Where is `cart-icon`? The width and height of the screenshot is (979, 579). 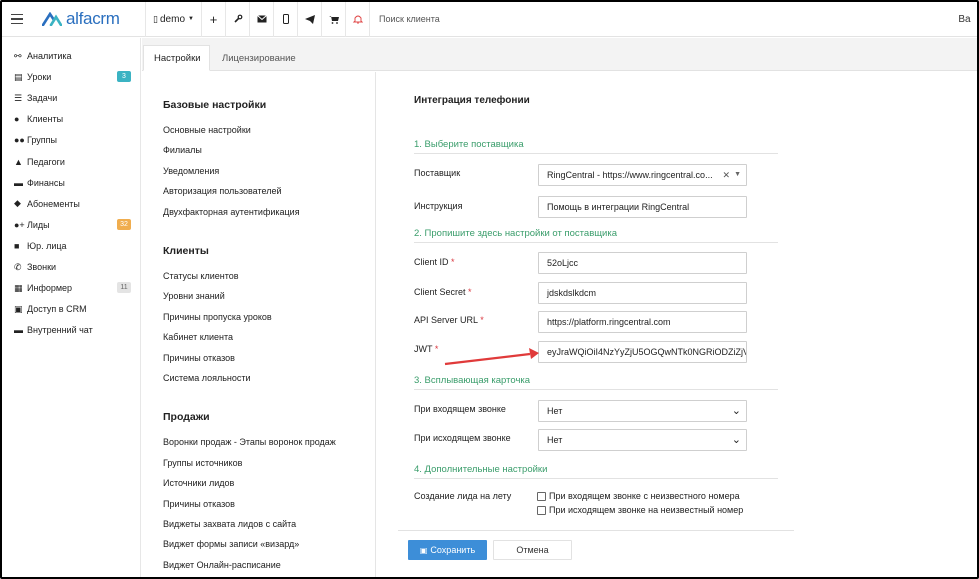
cart-icon is located at coordinates (333, 19).